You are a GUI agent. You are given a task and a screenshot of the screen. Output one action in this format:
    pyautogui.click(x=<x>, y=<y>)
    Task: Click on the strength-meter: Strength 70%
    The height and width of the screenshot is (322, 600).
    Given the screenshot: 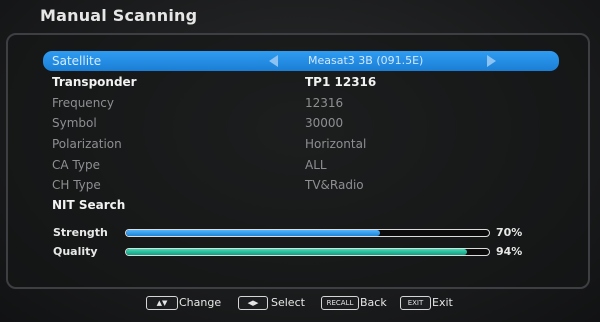 What is the action you would take?
    pyautogui.click(x=303, y=233)
    